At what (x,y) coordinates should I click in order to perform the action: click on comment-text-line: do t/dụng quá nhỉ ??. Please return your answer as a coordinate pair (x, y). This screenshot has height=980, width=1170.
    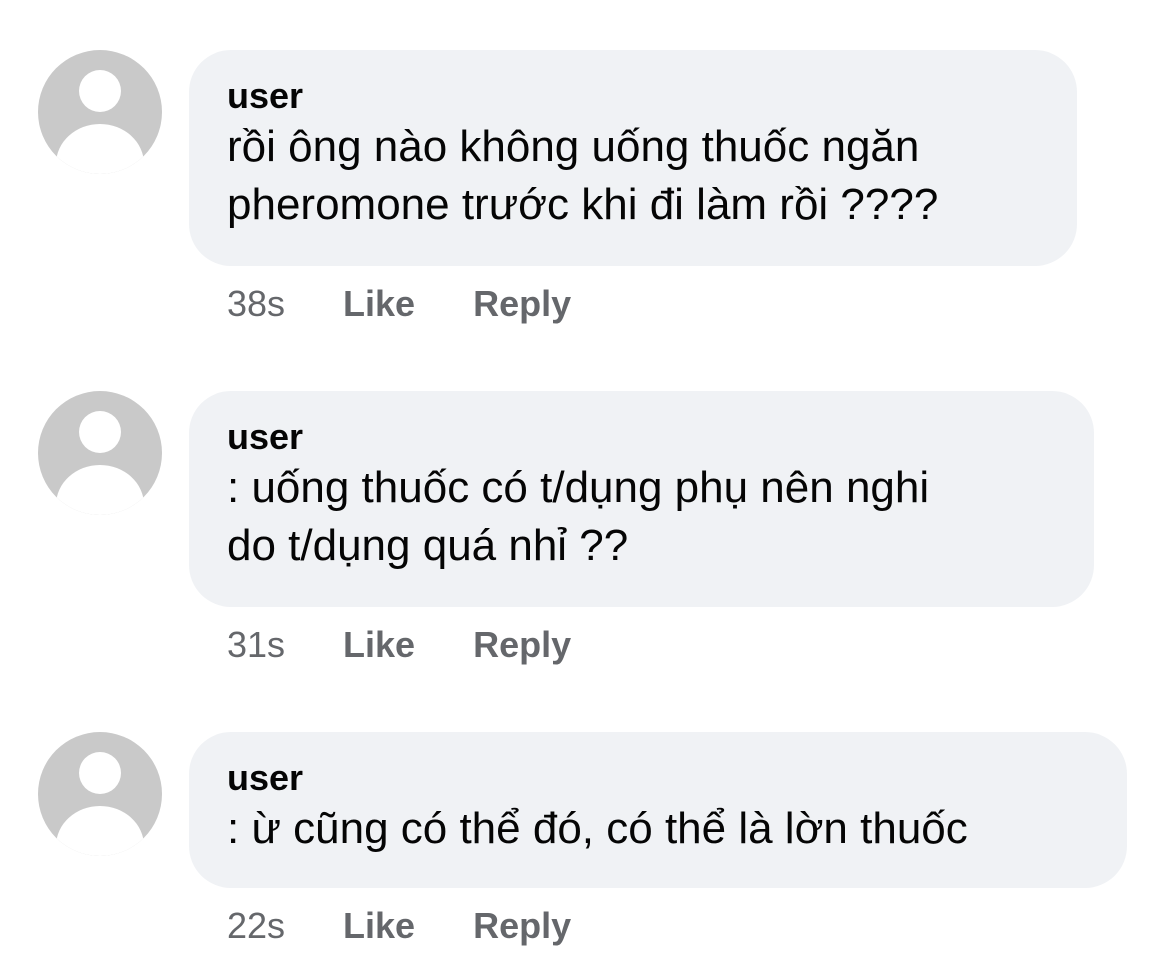
    Looking at the image, I should click on (428, 545).